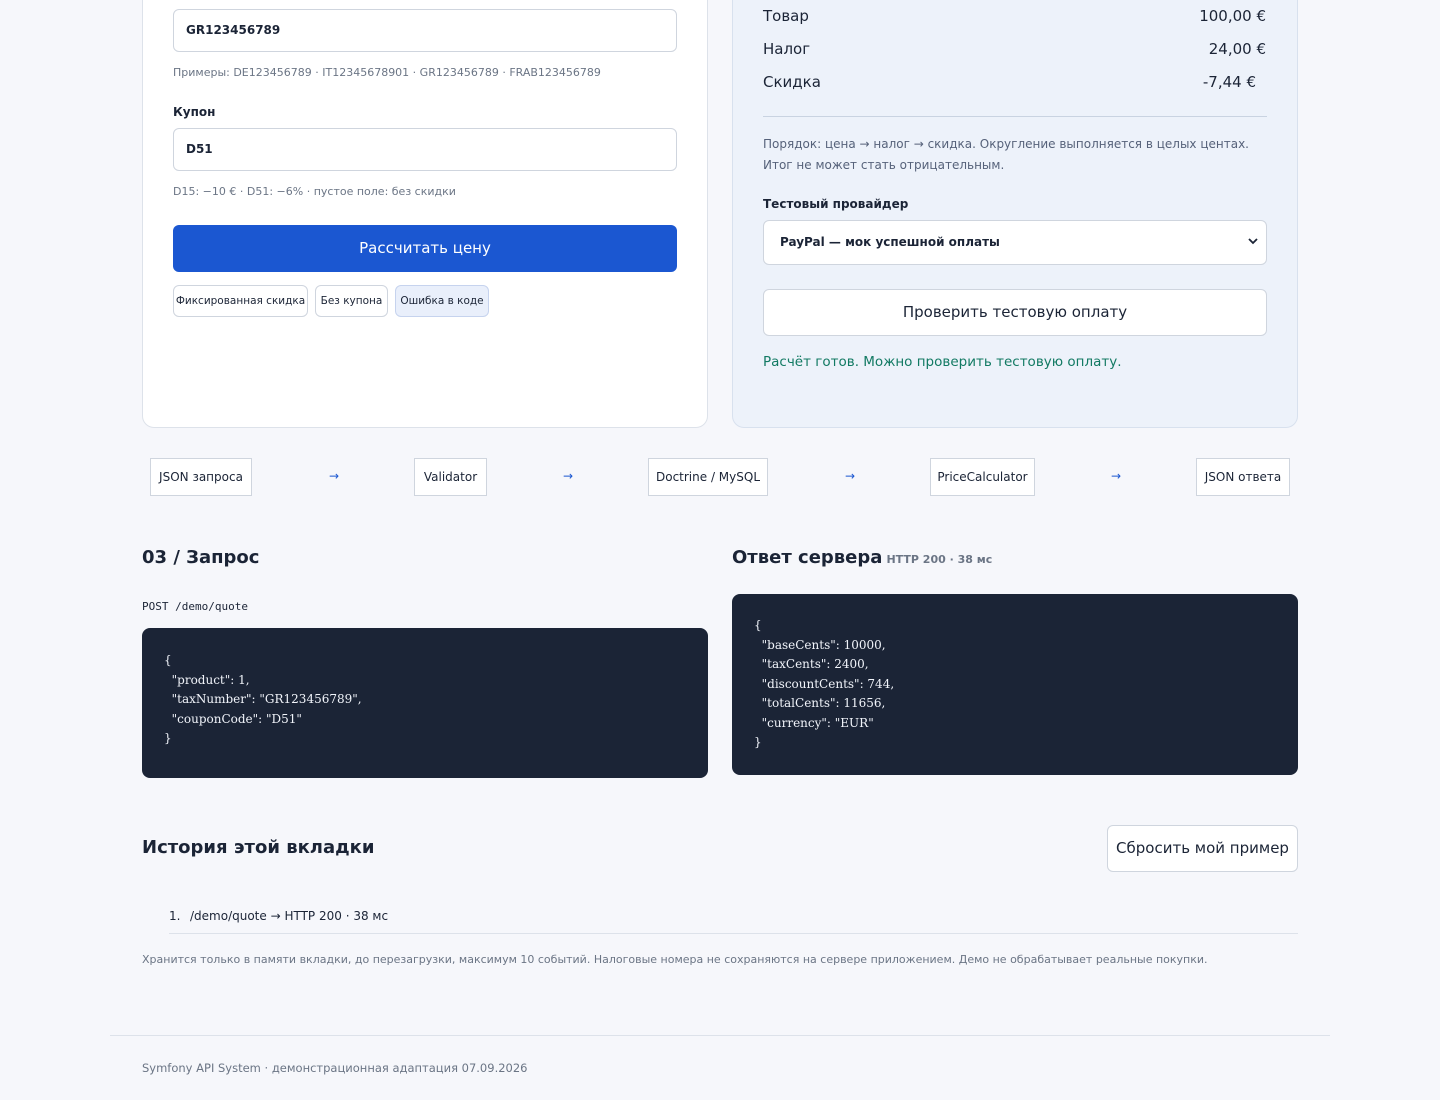  I want to click on coupon-label: Купон, so click(194, 112).